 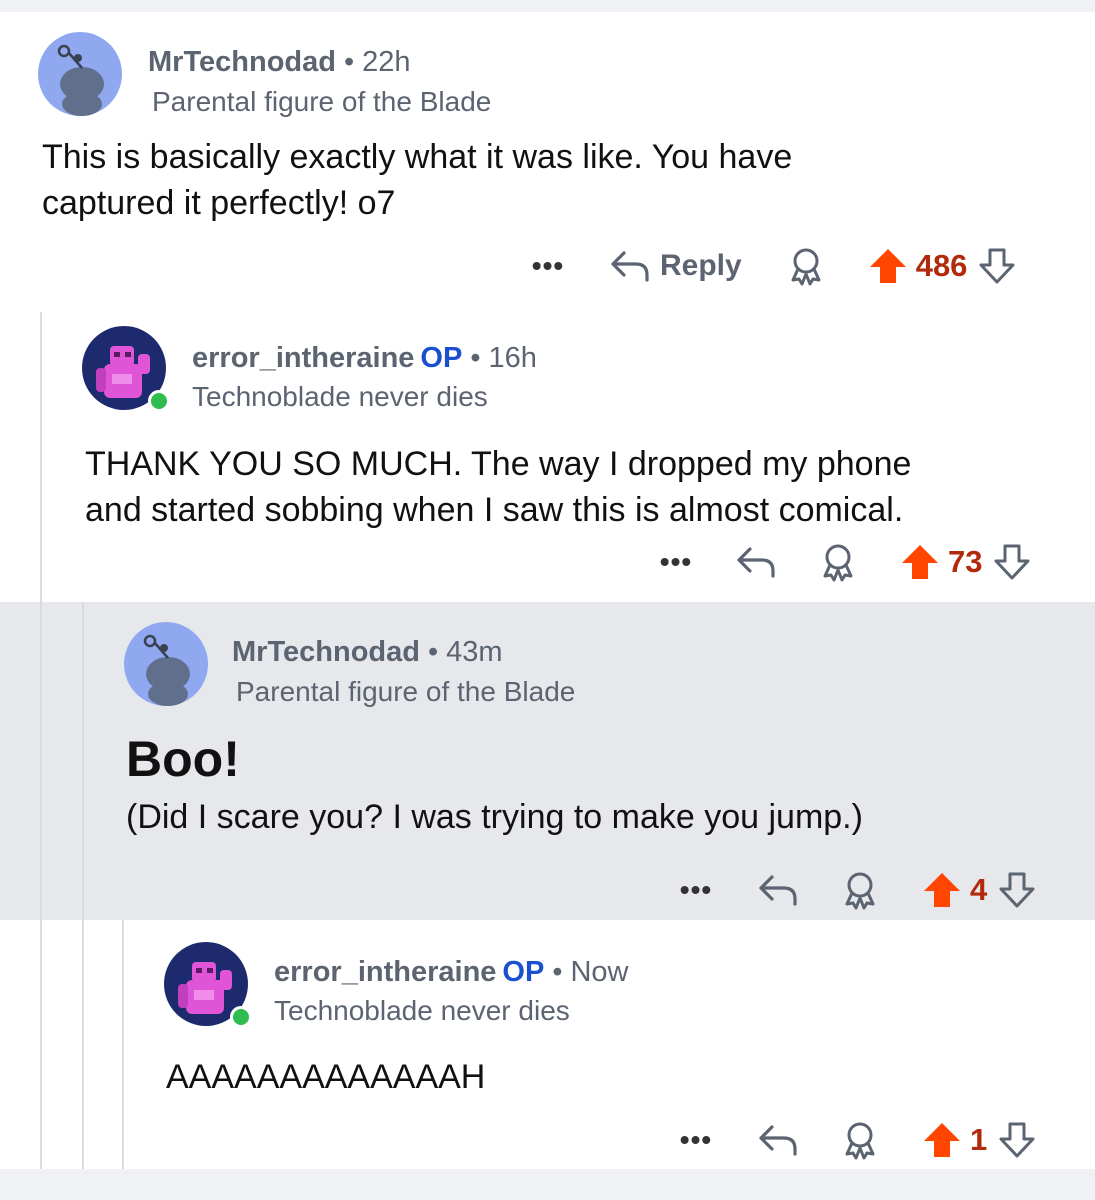 I want to click on comment-body-line: AAAAAAAAAAAAAH, so click(x=326, y=1077).